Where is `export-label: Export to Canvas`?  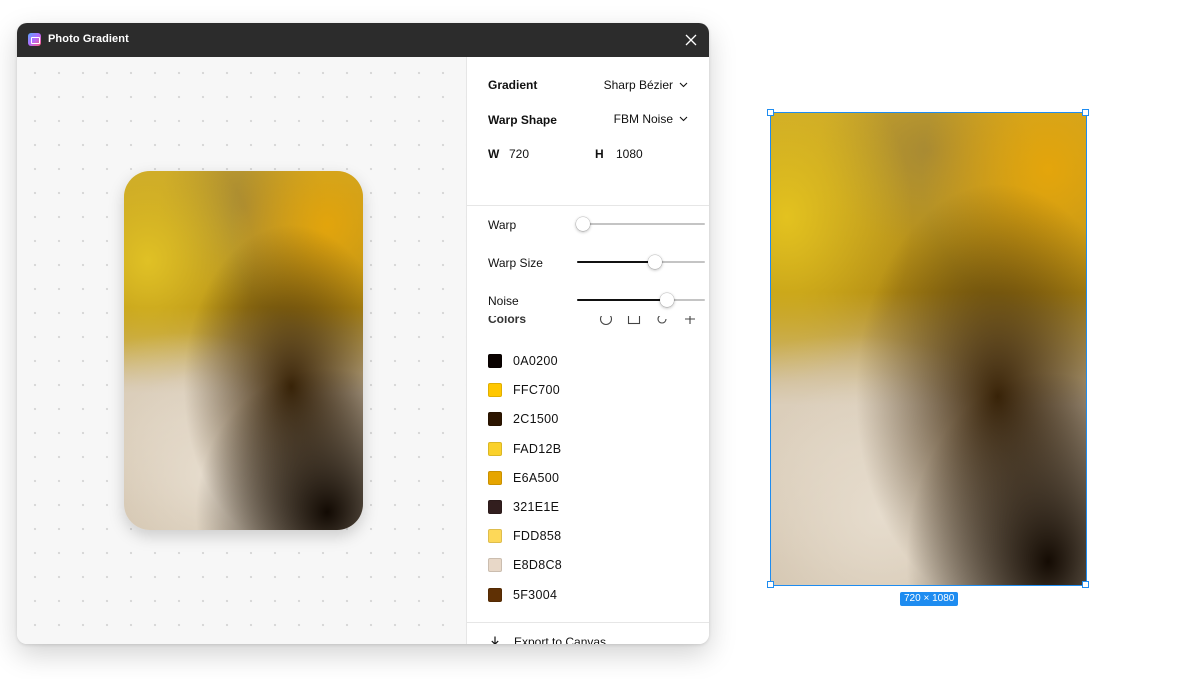 export-label: Export to Canvas is located at coordinates (560, 639).